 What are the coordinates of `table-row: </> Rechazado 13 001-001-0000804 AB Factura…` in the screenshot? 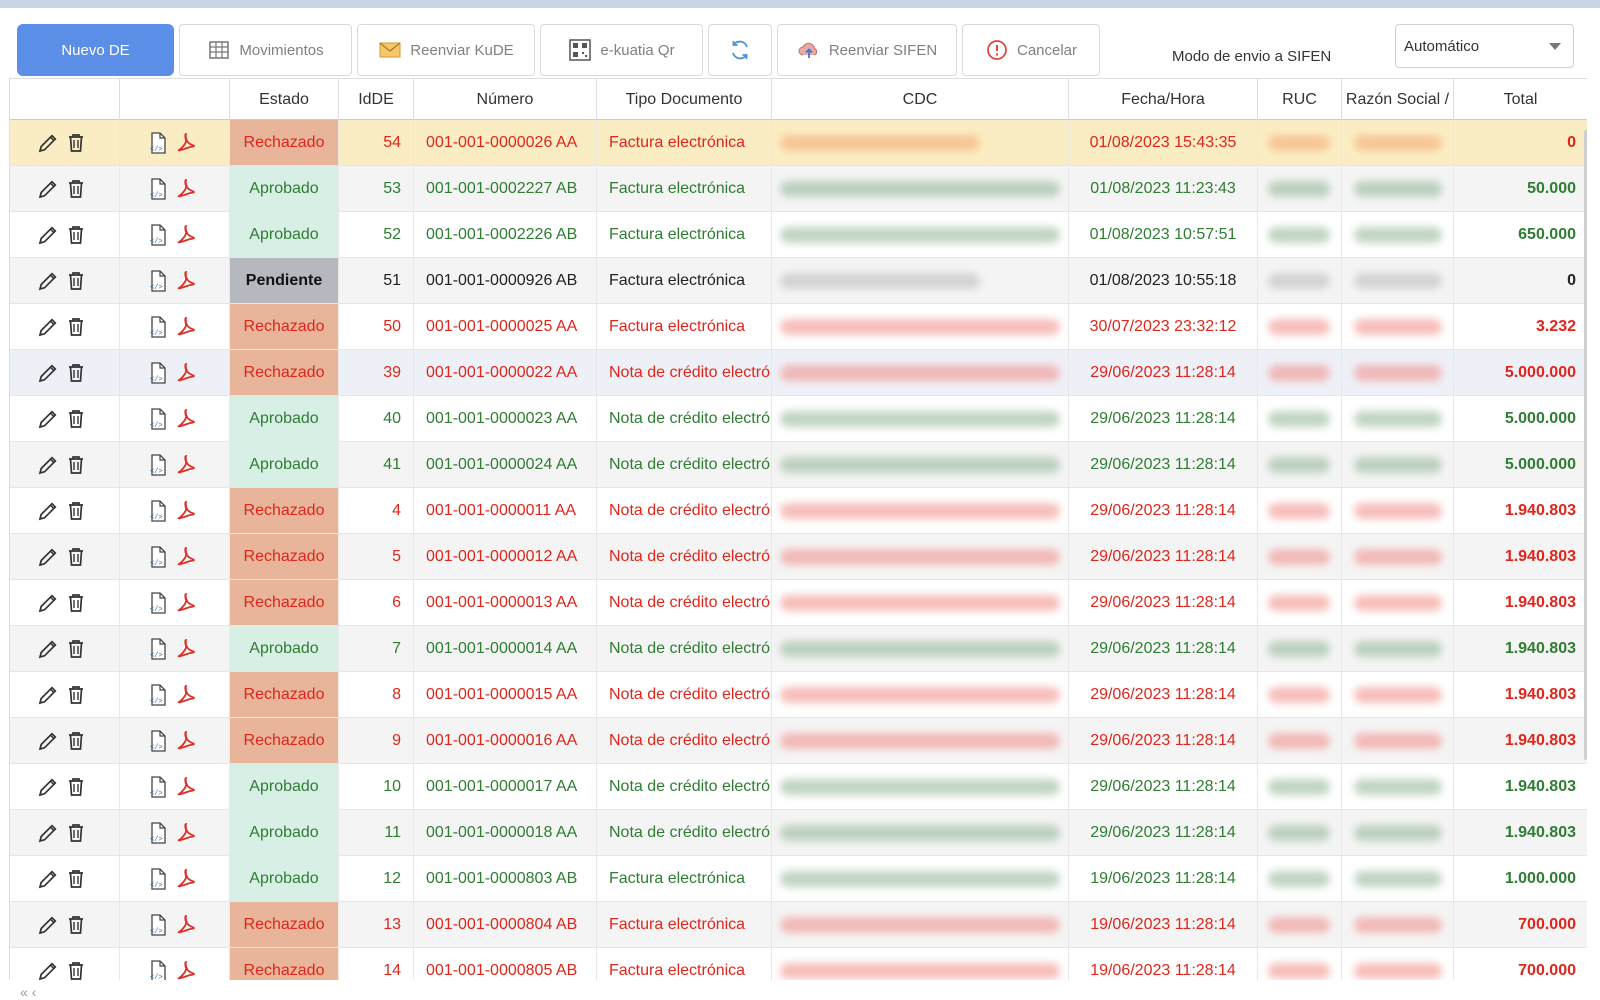 It's located at (798, 925).